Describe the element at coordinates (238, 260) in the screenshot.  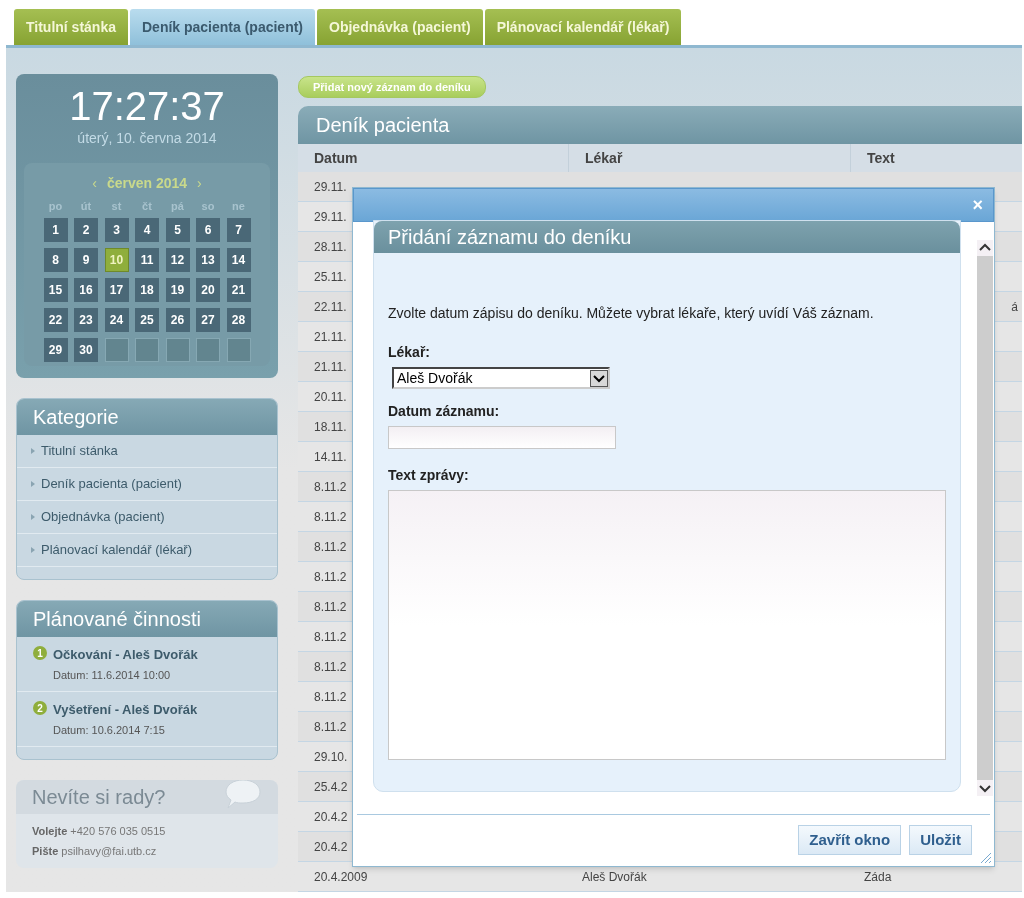
I see `calendar-day: 14` at that location.